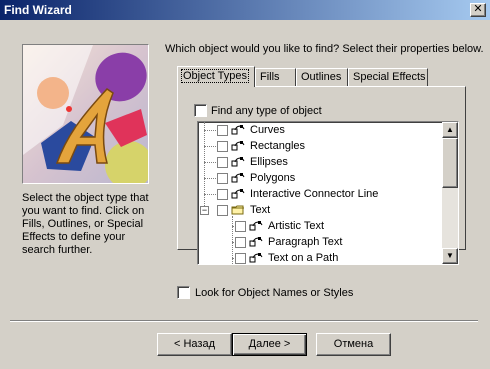 This screenshot has height=369, width=490. I want to click on tree-item-polygons: Polygons, so click(256, 178).